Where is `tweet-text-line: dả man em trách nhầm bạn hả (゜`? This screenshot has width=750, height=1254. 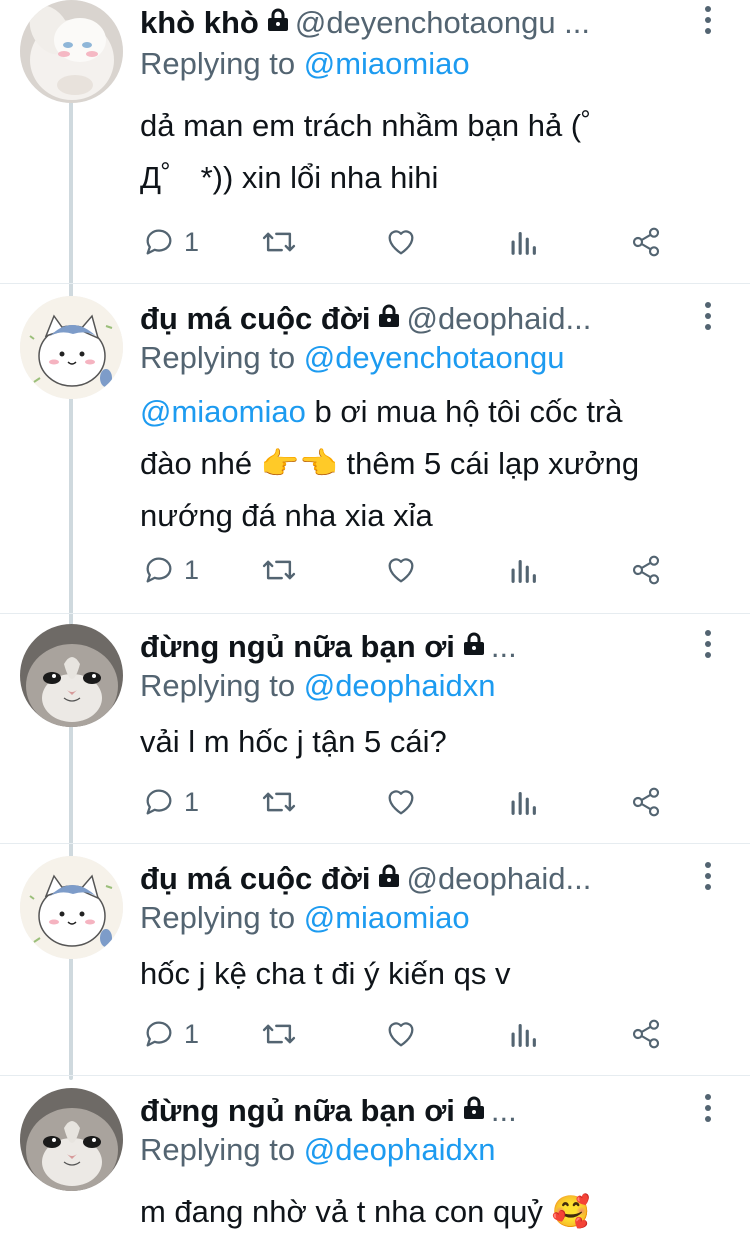 tweet-text-line: dả man em trách nhầm bạn hả (゜ is located at coordinates (376, 125).